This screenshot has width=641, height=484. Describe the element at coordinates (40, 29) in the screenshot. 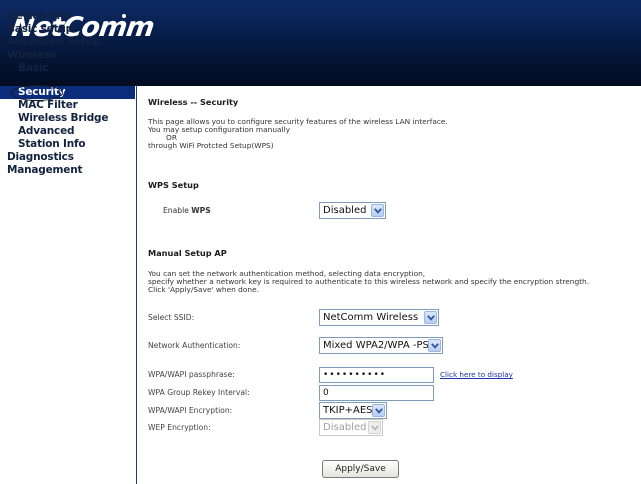

I see `sidebar-item-basic-setup: Basic setup` at that location.